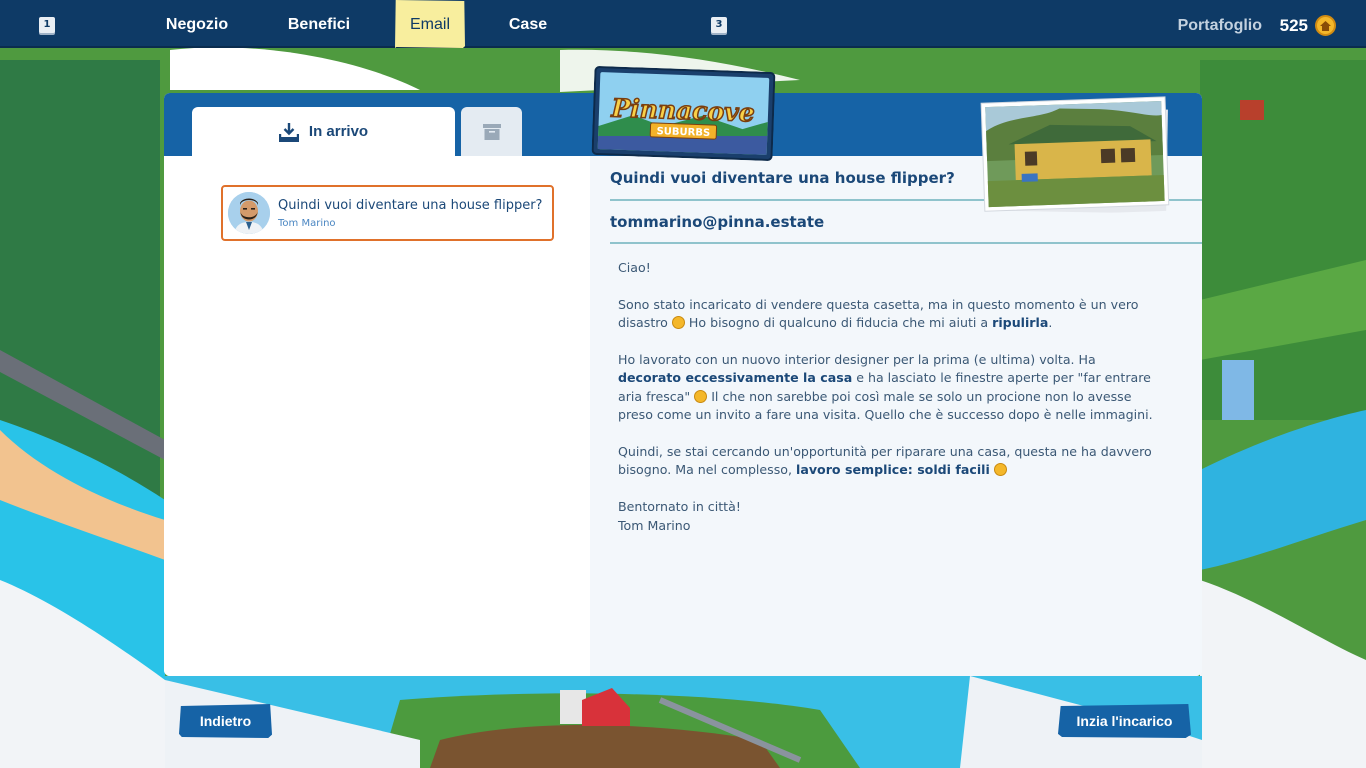  I want to click on start-job-button: Inzia l'incarico, so click(1124, 721).